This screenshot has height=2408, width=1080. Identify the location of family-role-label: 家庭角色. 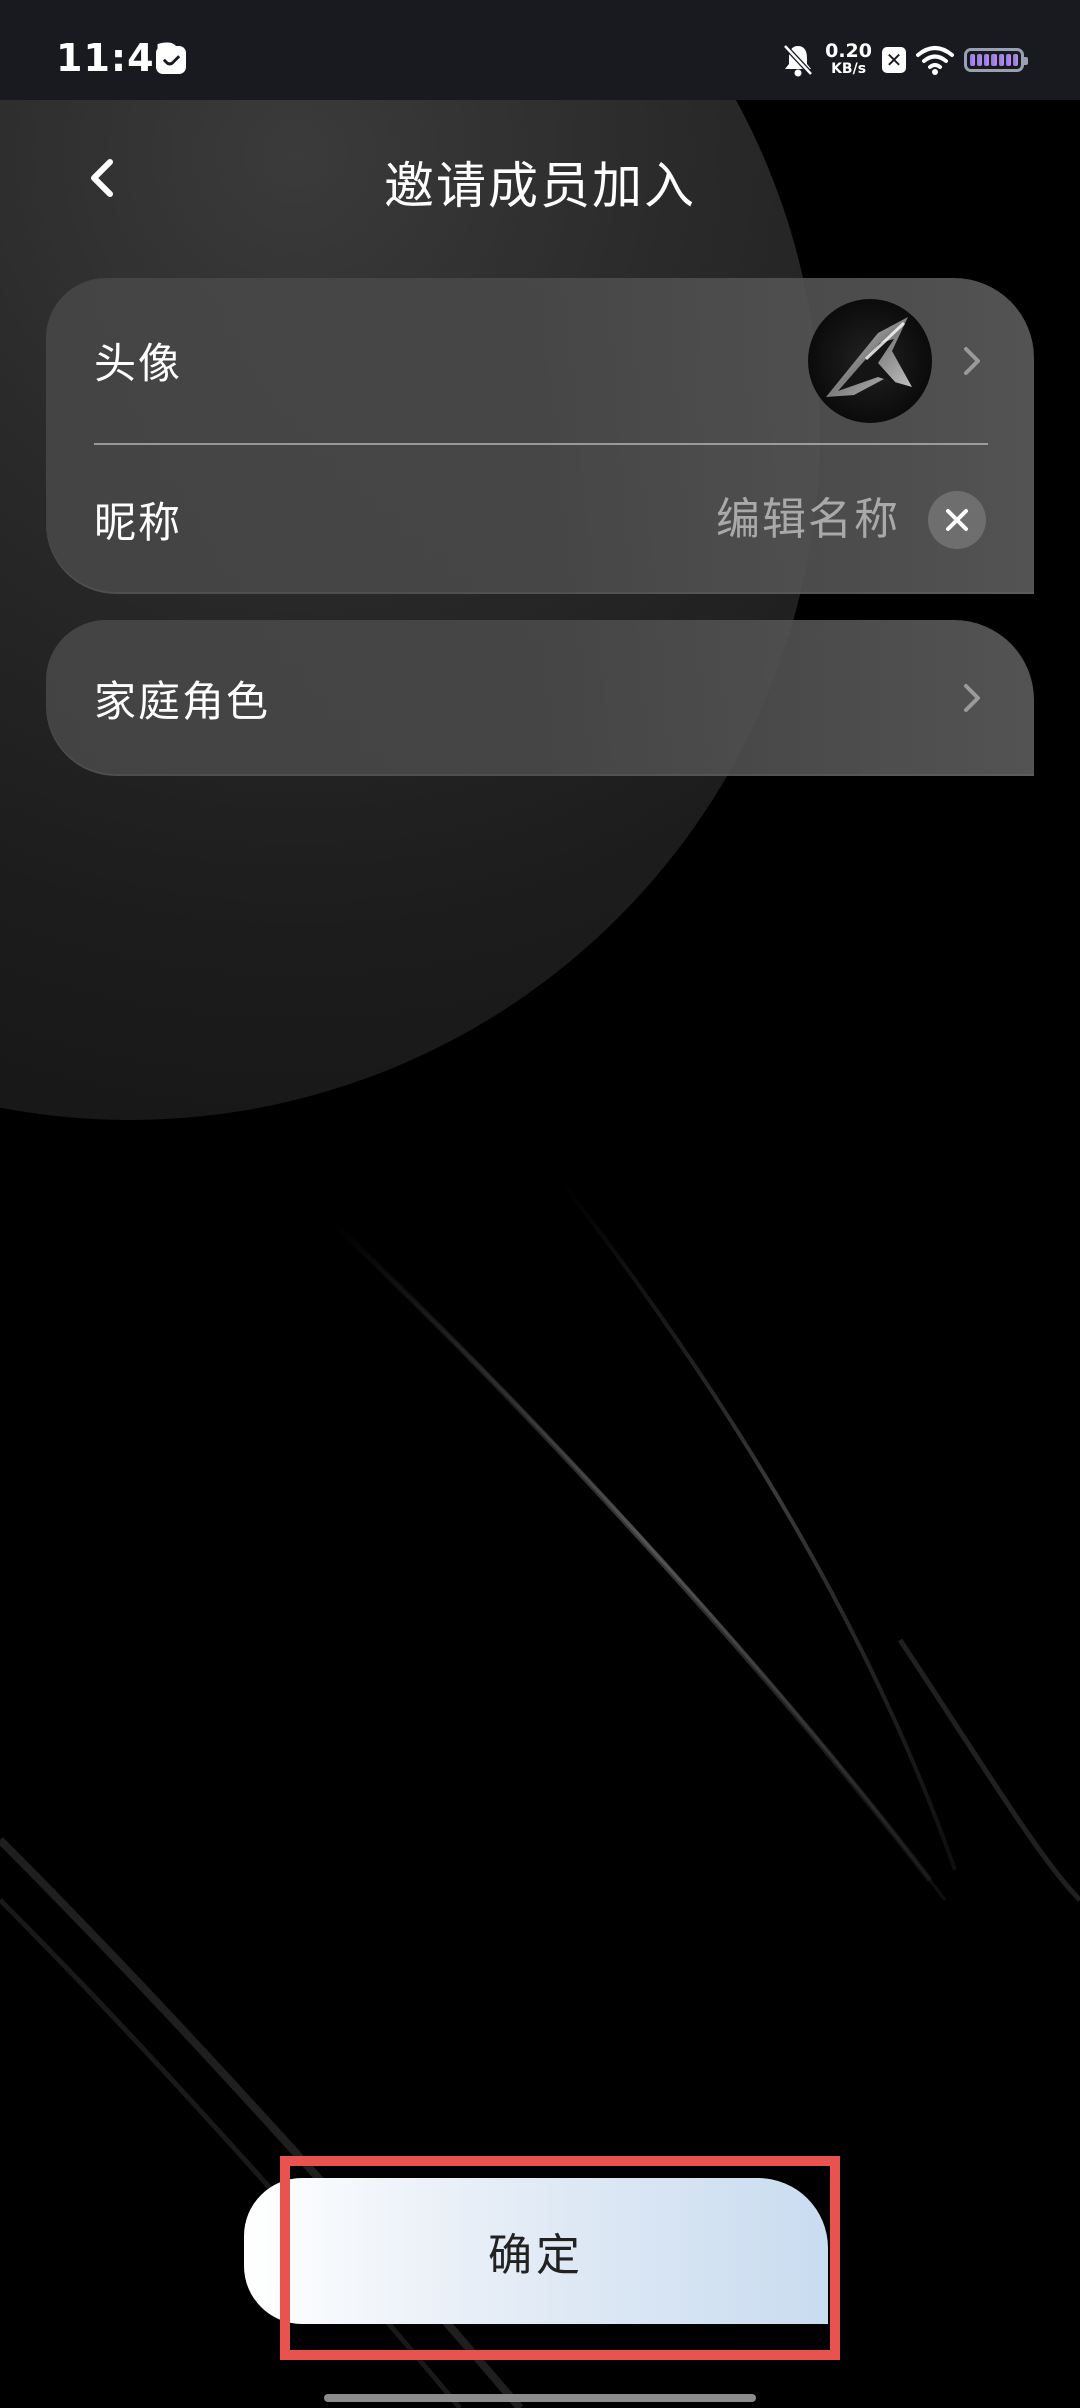
(182, 701).